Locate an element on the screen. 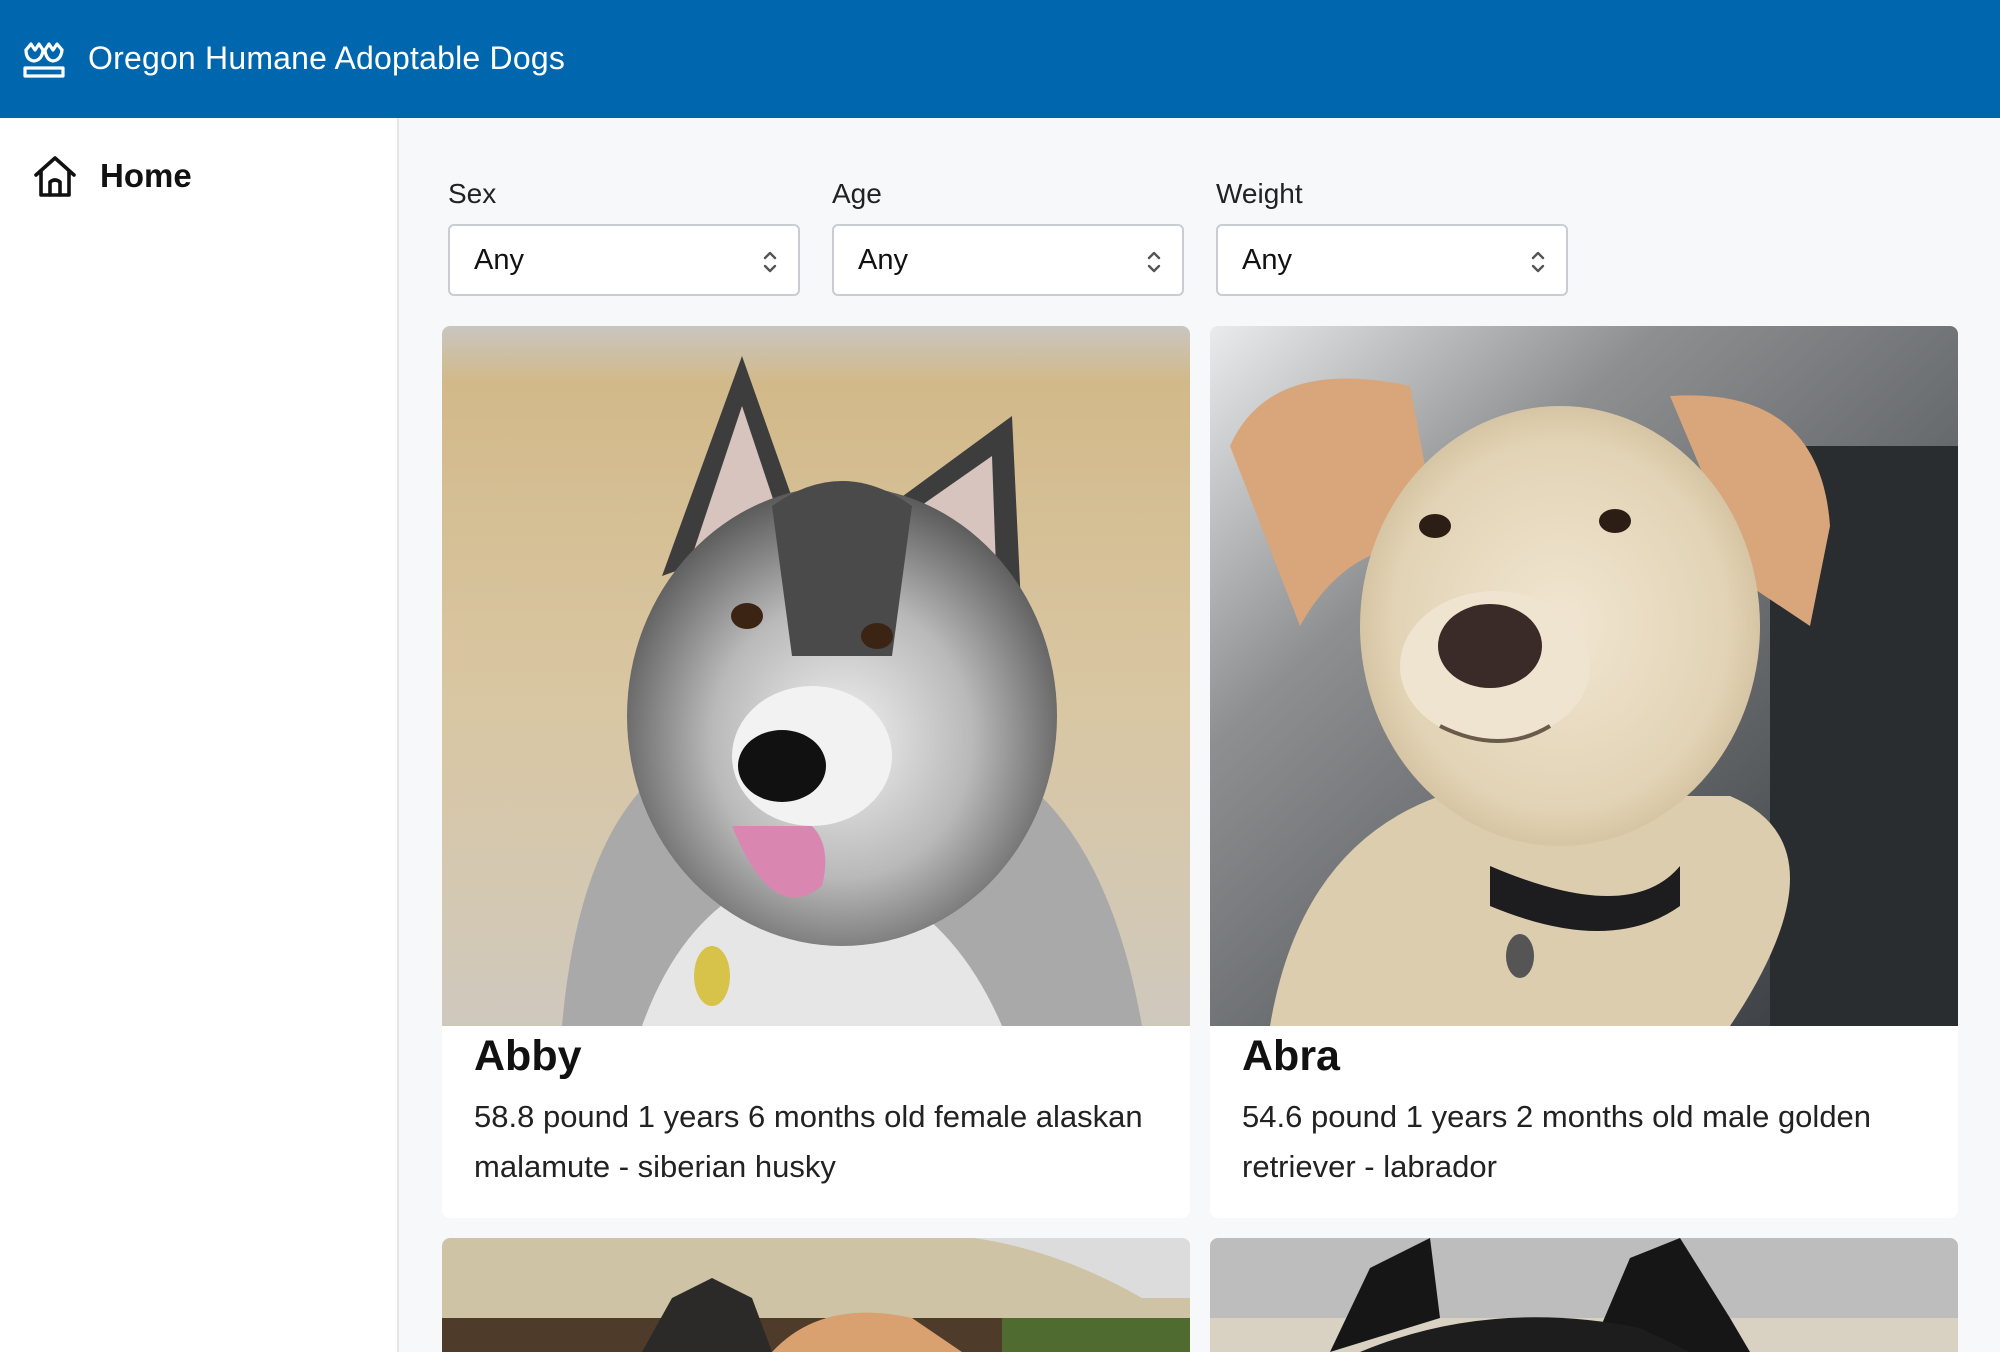  app-title: Oregon Humane Adoptable Dogs is located at coordinates (327, 58).